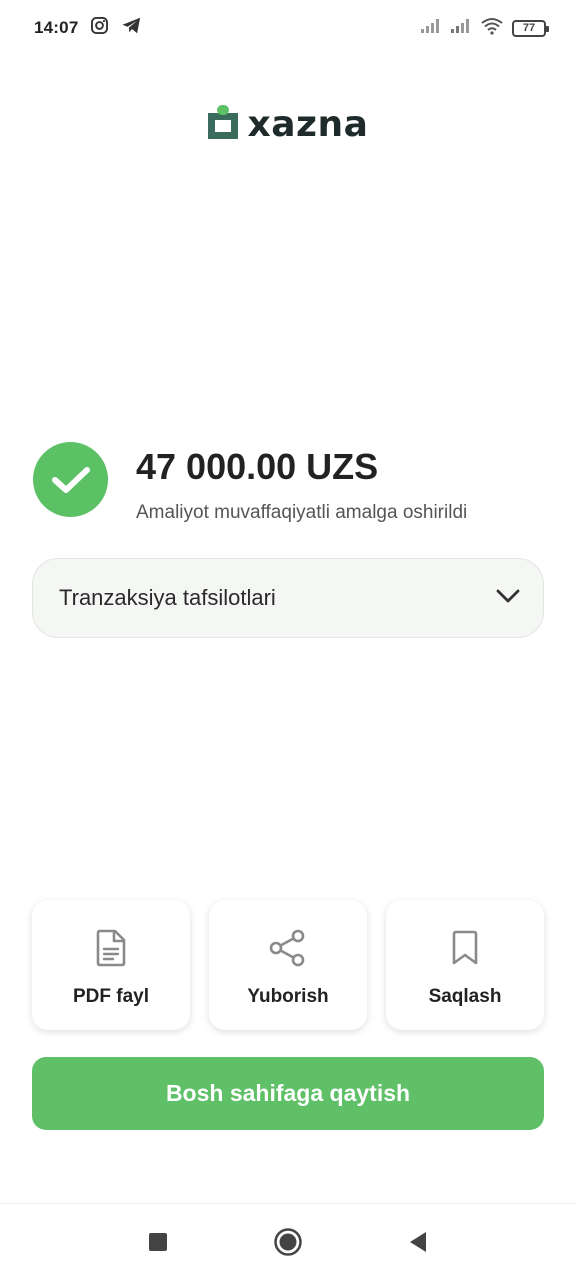 This screenshot has width=576, height=1280. Describe the element at coordinates (288, 948) in the screenshot. I see `share-icon` at that location.